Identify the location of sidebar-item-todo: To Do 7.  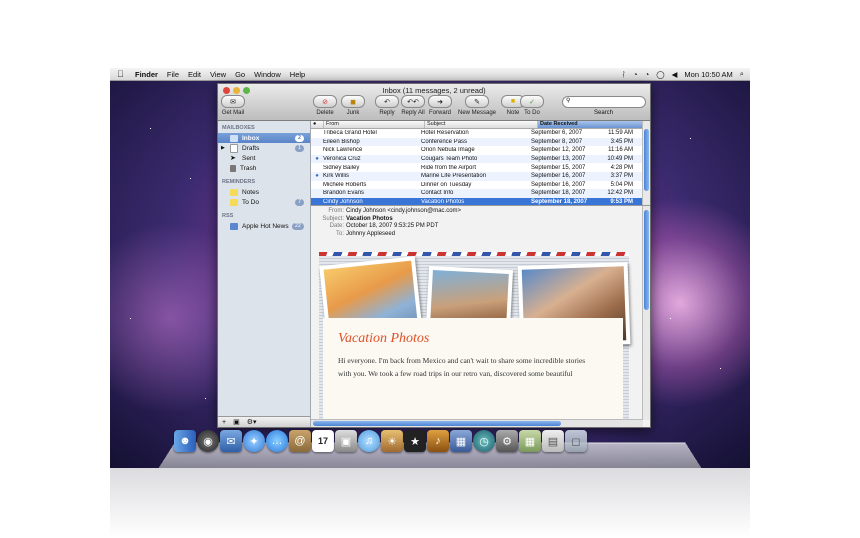
(264, 202).